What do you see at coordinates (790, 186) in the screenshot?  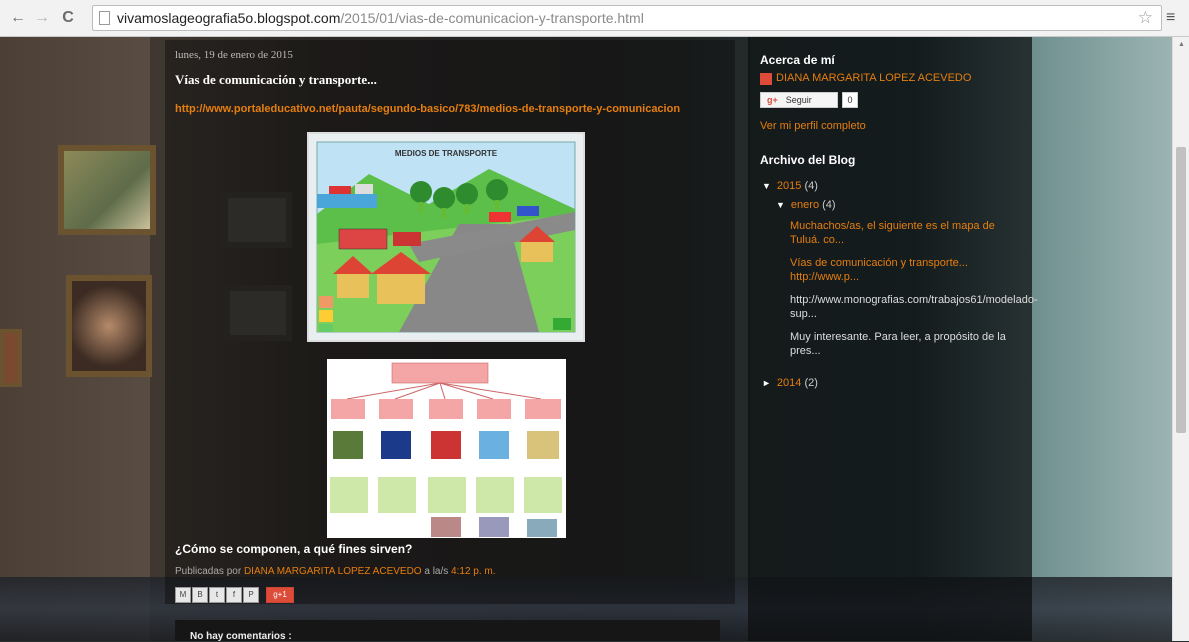 I see `archive-year-2015: ▼ 2015 (4)` at bounding box center [790, 186].